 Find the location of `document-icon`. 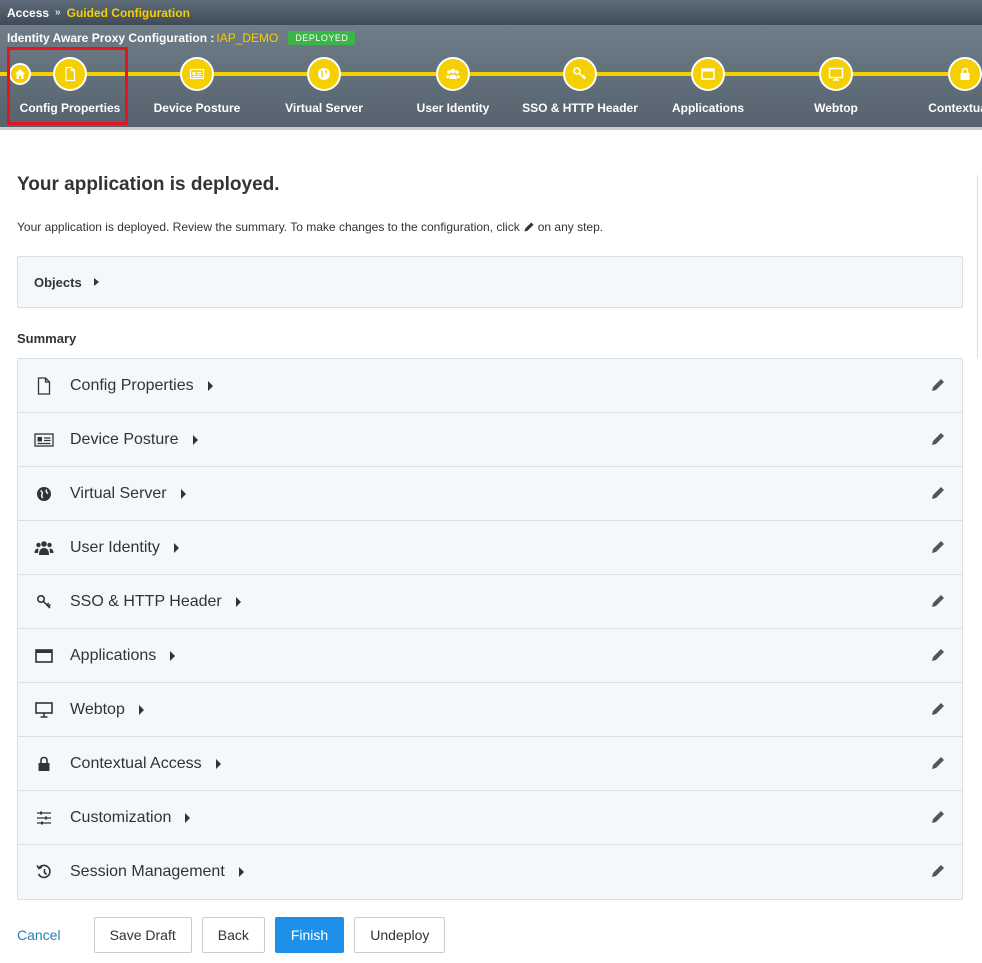

document-icon is located at coordinates (44, 386).